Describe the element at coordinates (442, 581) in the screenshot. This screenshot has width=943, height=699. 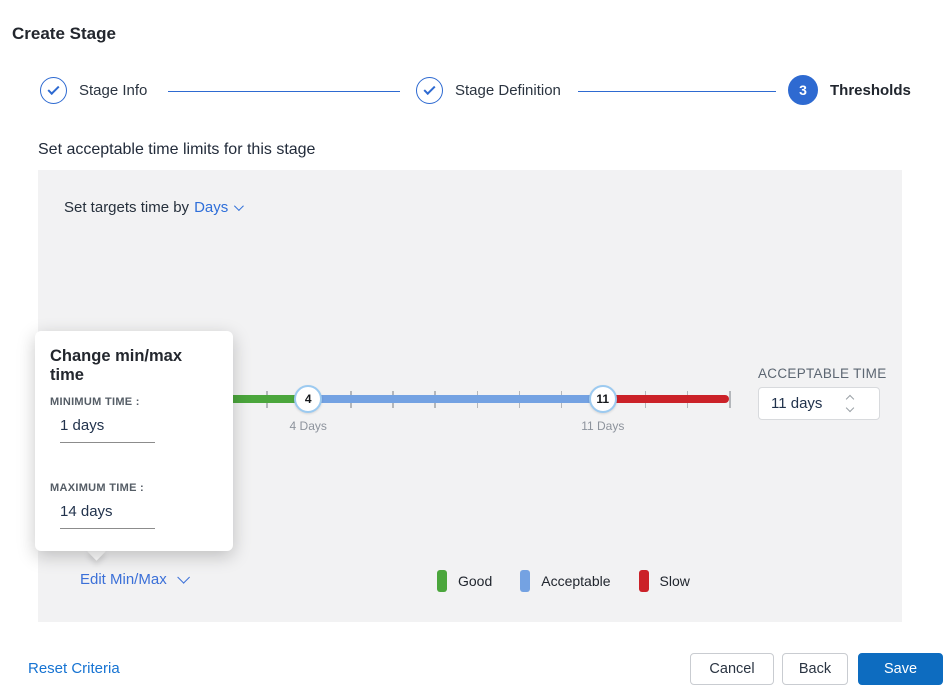
I see `good-swatch` at that location.